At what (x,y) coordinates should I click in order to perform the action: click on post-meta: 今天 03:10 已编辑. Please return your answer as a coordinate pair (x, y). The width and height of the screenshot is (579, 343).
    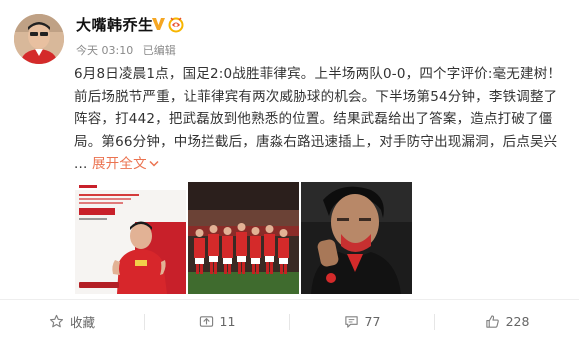
    Looking at the image, I should click on (129, 50).